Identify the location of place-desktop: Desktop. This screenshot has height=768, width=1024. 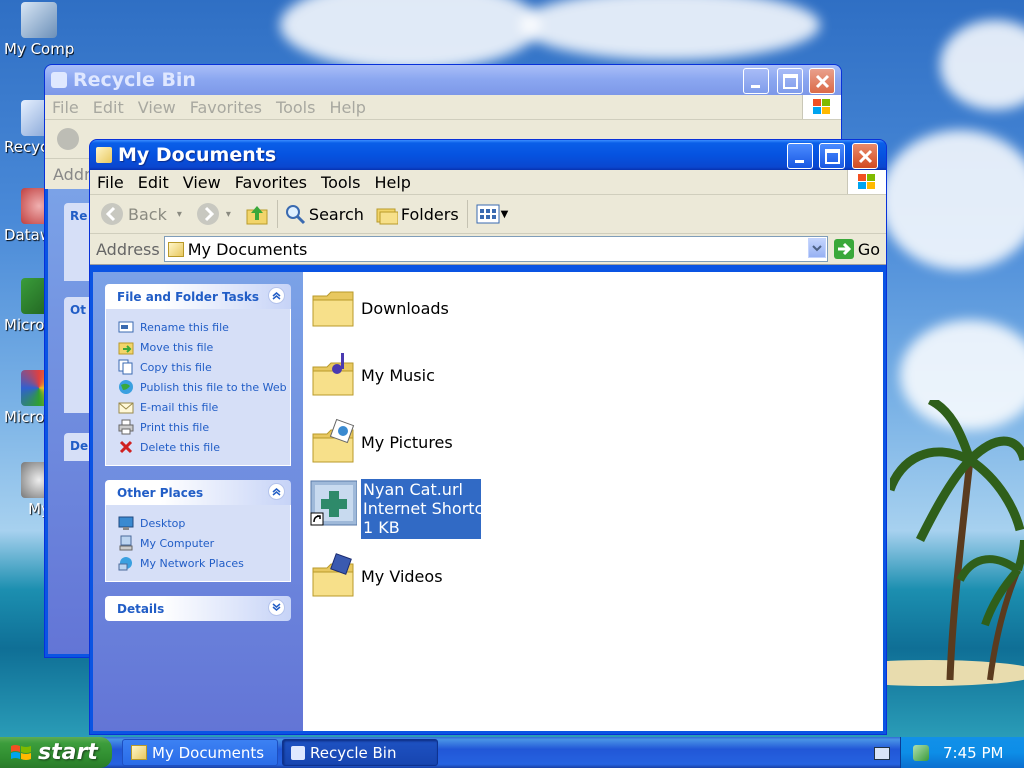
(204, 523).